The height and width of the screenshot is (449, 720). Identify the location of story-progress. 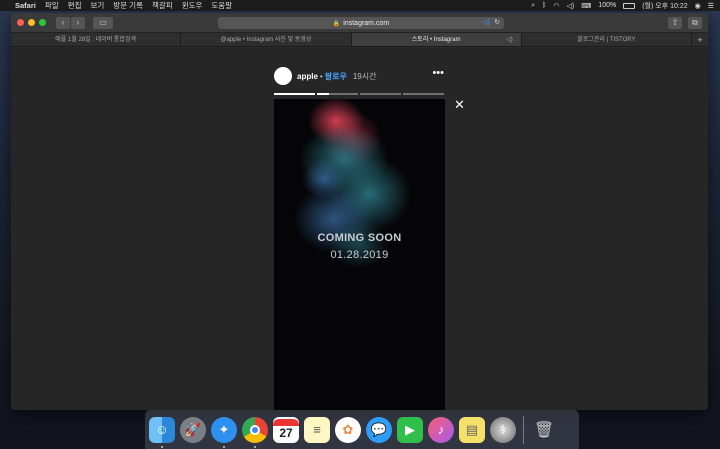
(359, 94).